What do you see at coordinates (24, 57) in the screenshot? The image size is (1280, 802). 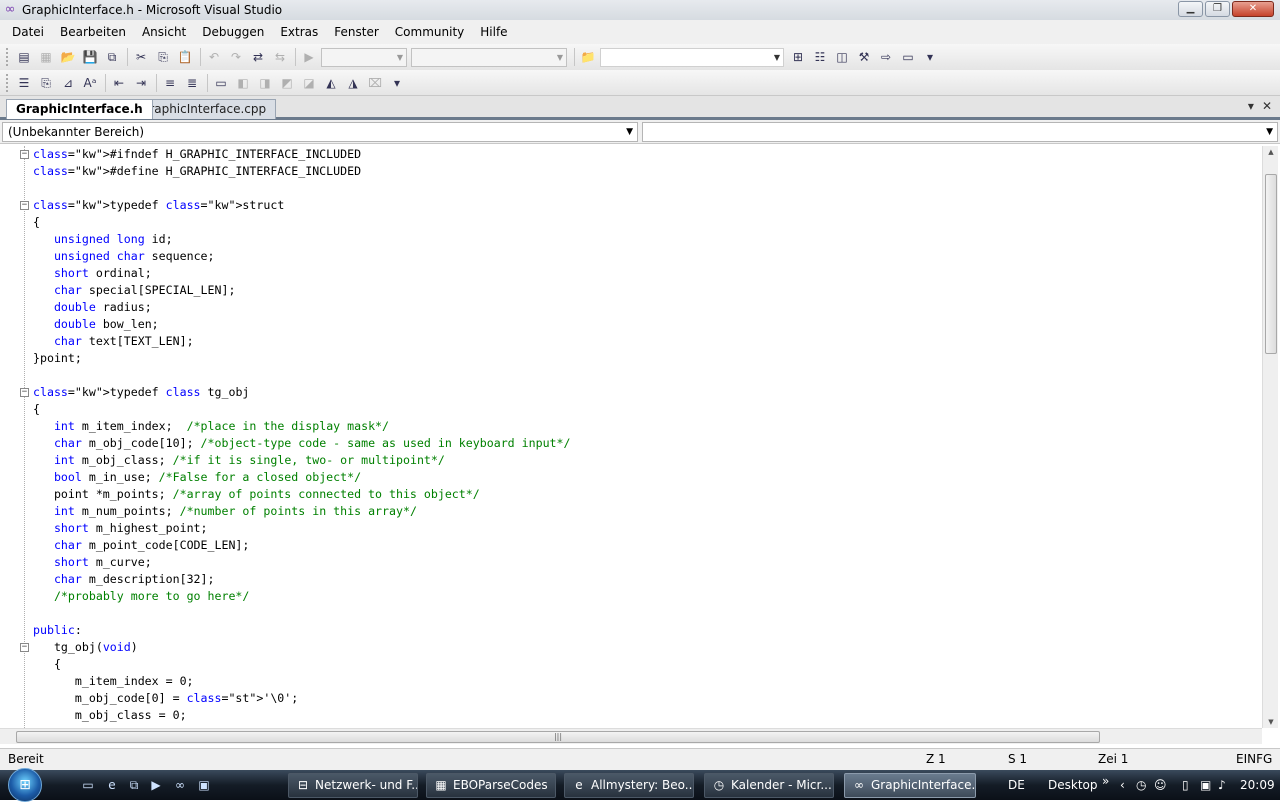 I see `new-project-icon: ▤` at bounding box center [24, 57].